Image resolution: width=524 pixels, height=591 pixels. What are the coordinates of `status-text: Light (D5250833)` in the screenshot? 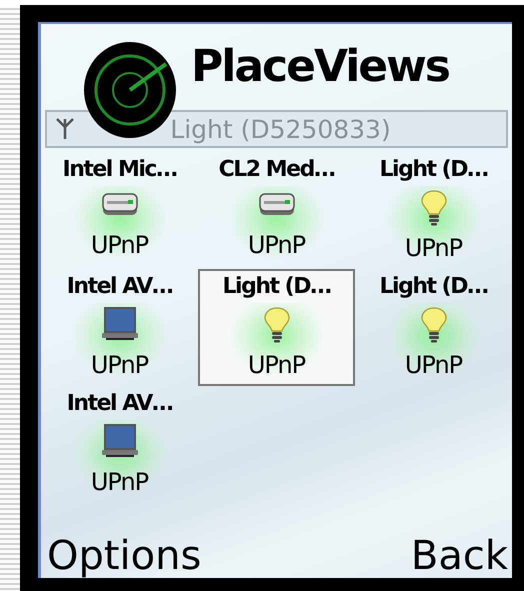 It's located at (280, 129).